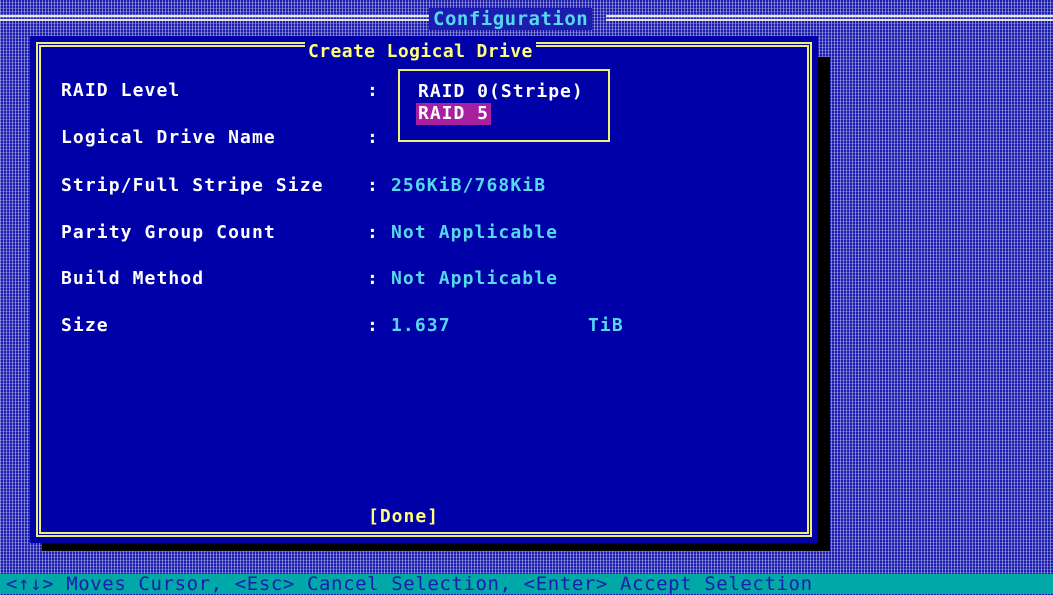 The image size is (1053, 595). What do you see at coordinates (133, 278) in the screenshot?
I see `field-label: Build Method` at bounding box center [133, 278].